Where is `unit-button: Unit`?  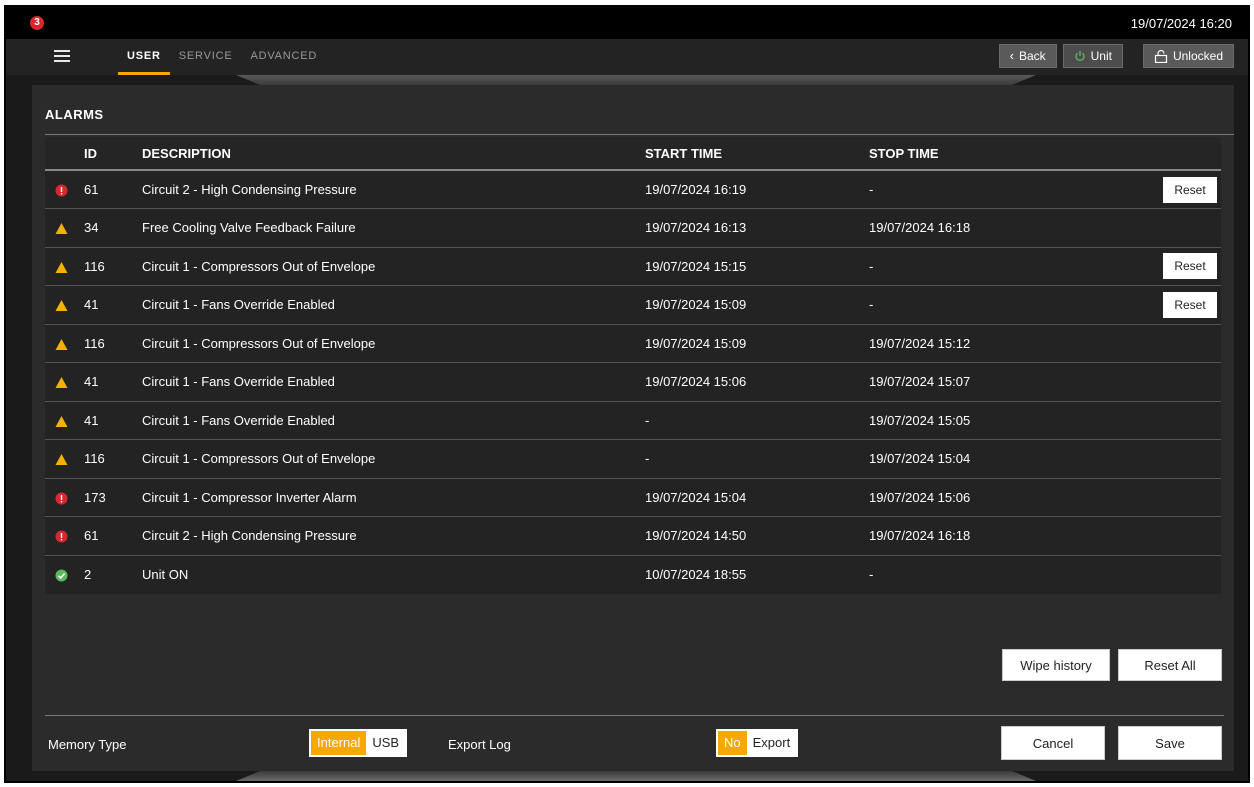 unit-button: Unit is located at coordinates (1092, 56).